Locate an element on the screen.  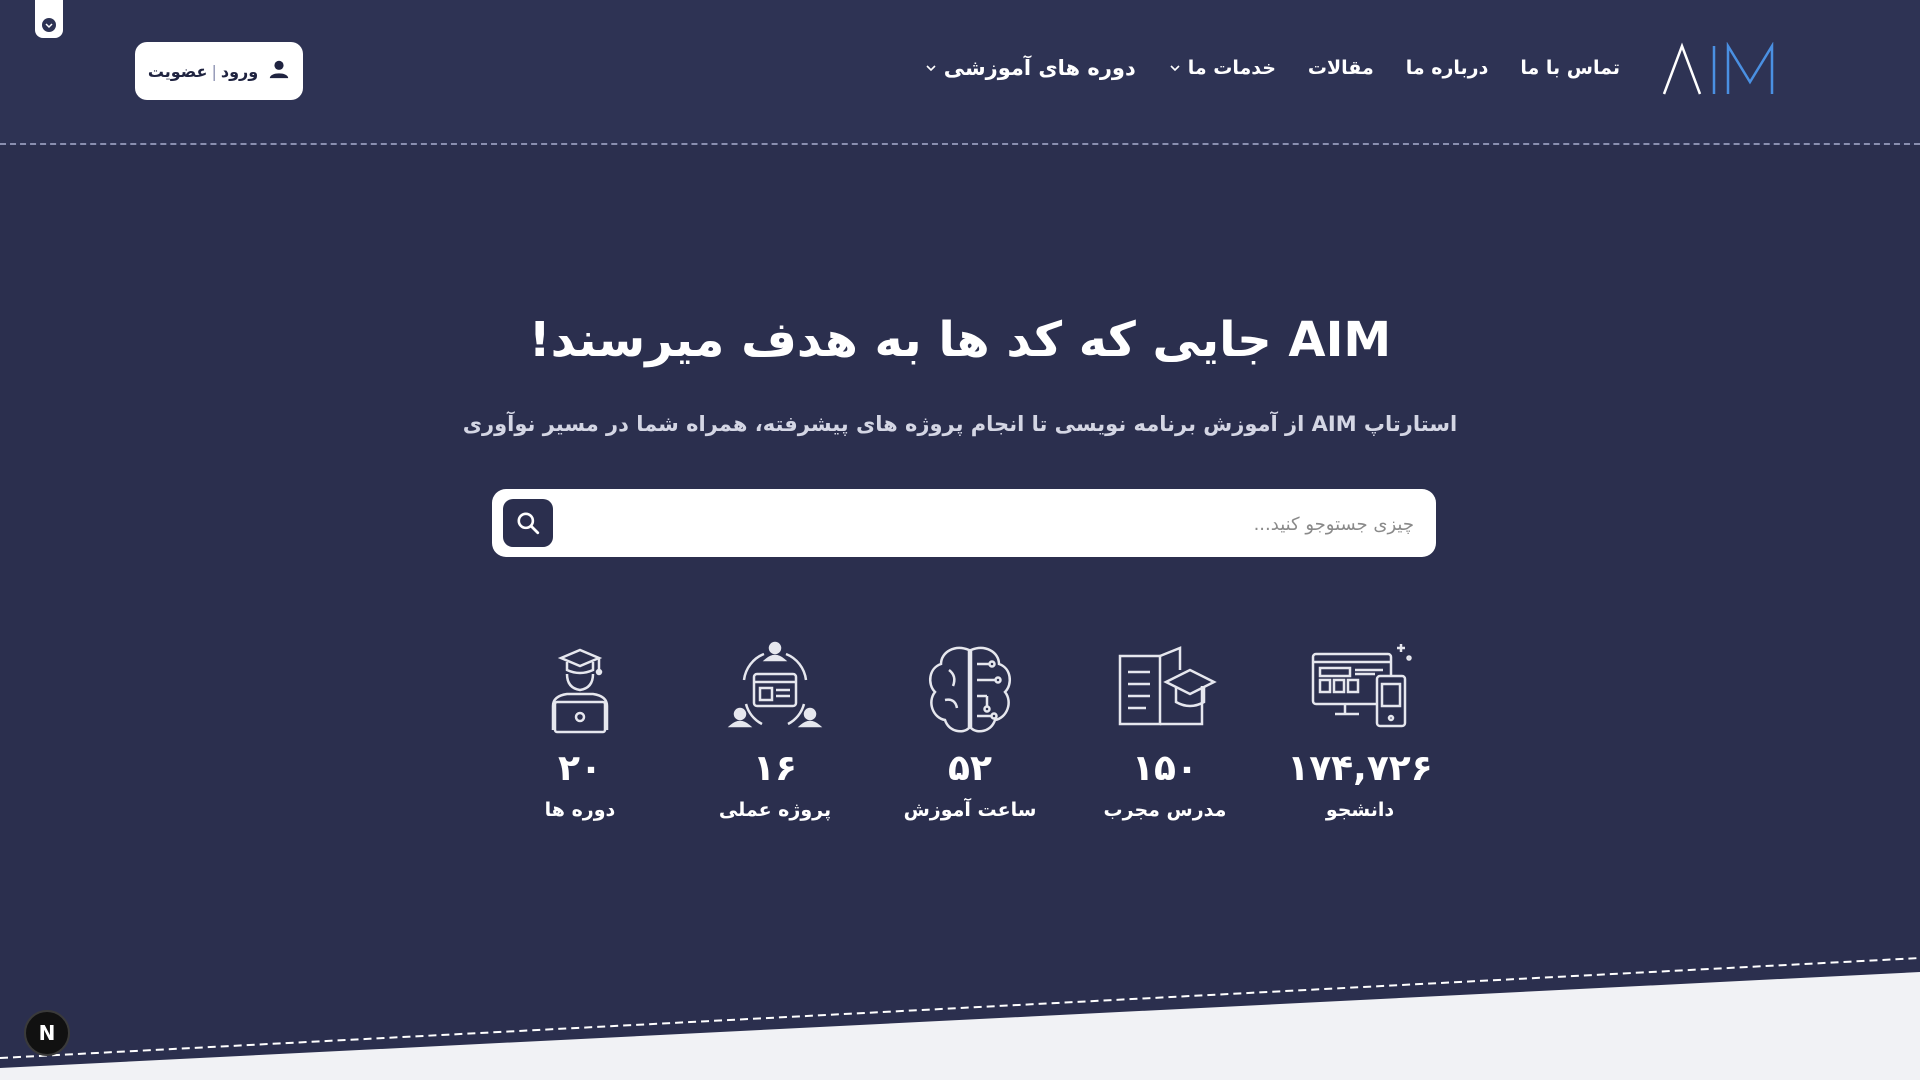
nav-item-courses: دوره های آموزشی is located at coordinates (1030, 68).